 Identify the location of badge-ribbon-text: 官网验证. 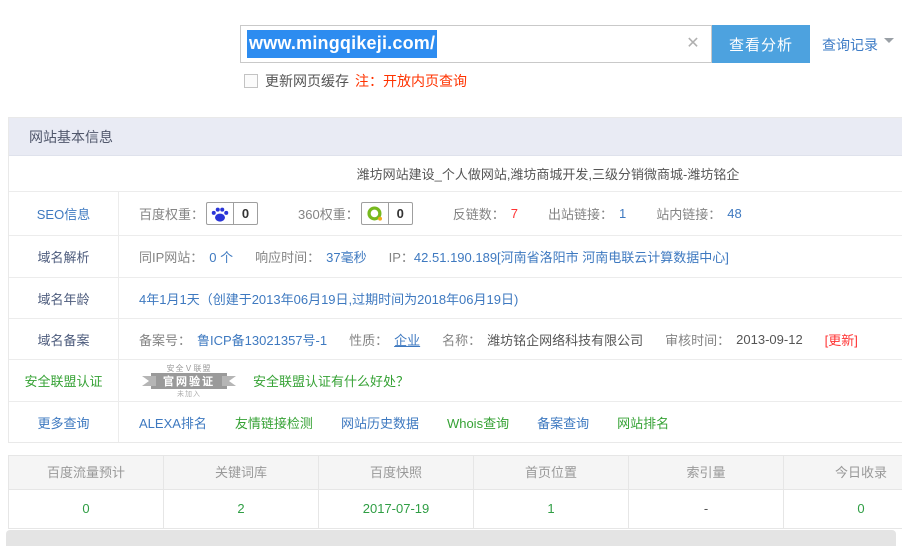
(189, 380).